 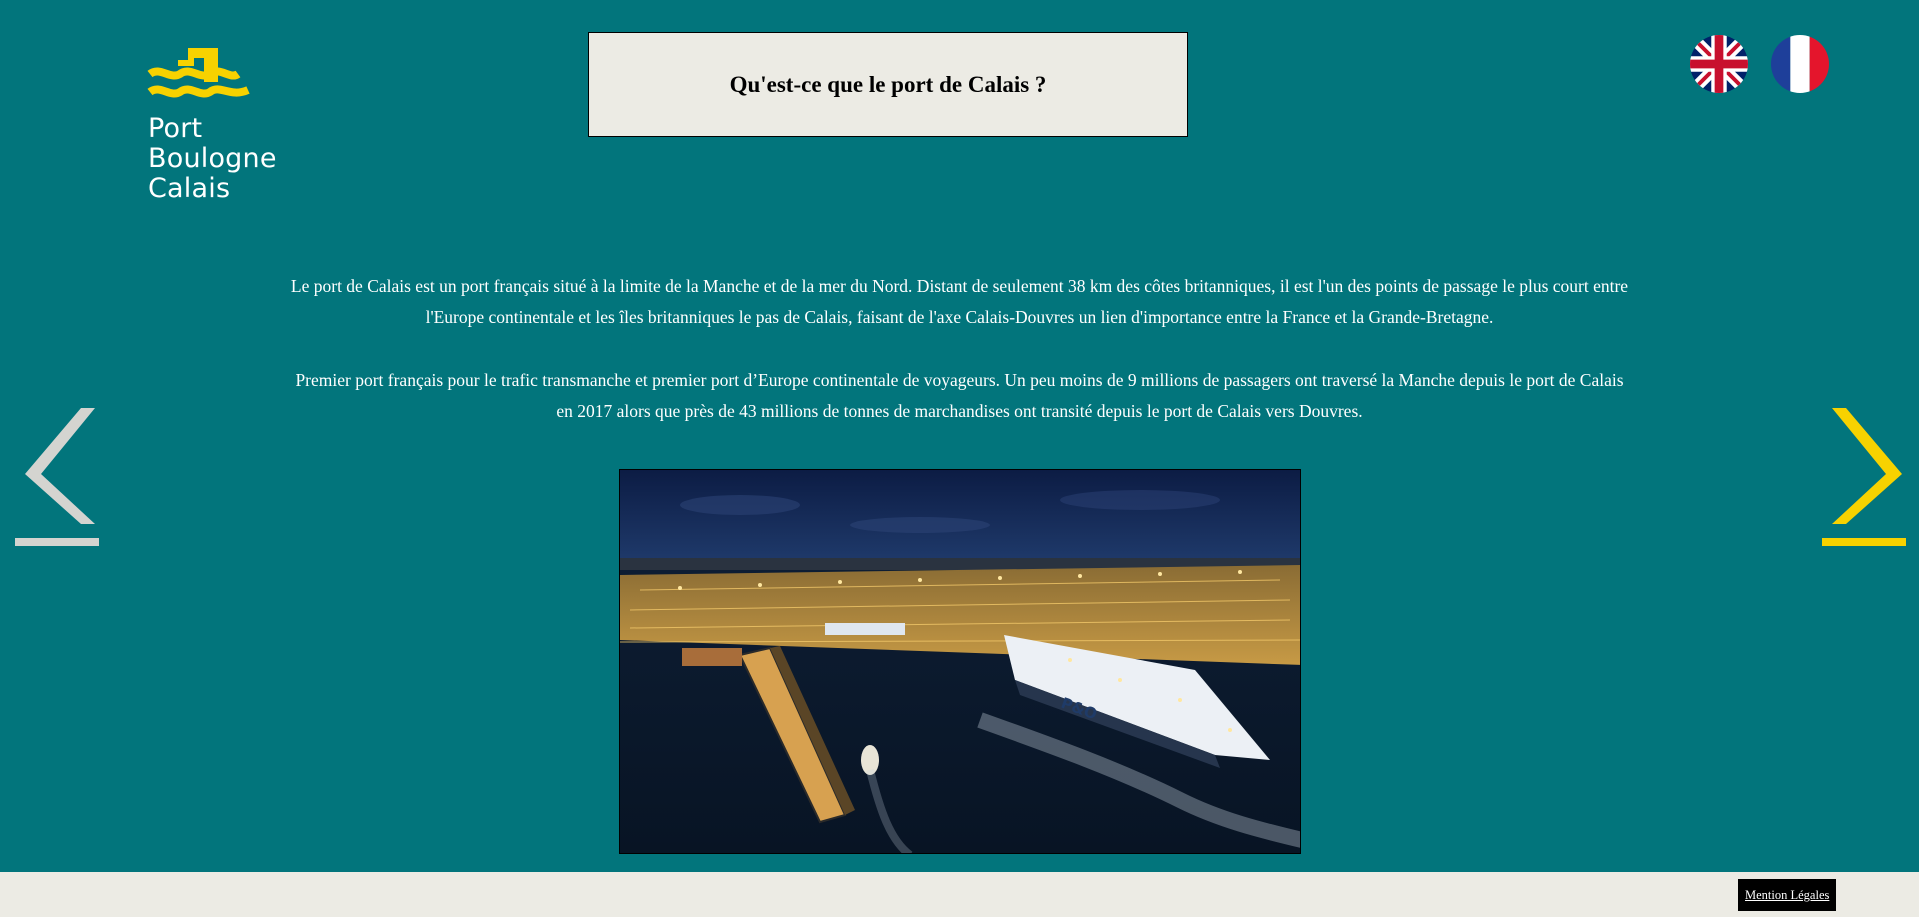 What do you see at coordinates (1787, 895) in the screenshot?
I see `legal-notice-link: Mention Légales` at bounding box center [1787, 895].